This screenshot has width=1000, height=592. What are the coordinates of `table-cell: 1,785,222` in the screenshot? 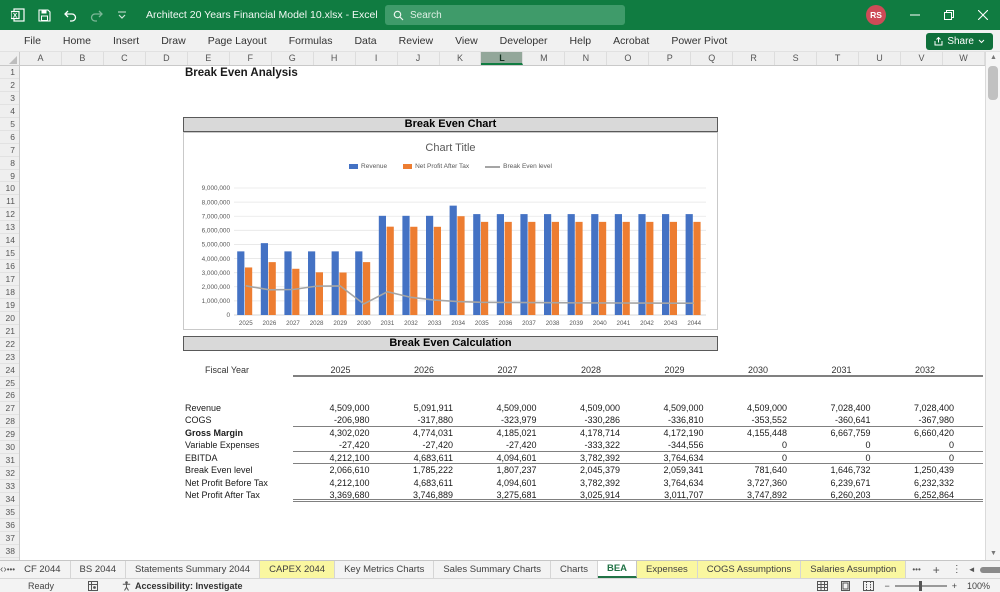 It's located at (419, 470).